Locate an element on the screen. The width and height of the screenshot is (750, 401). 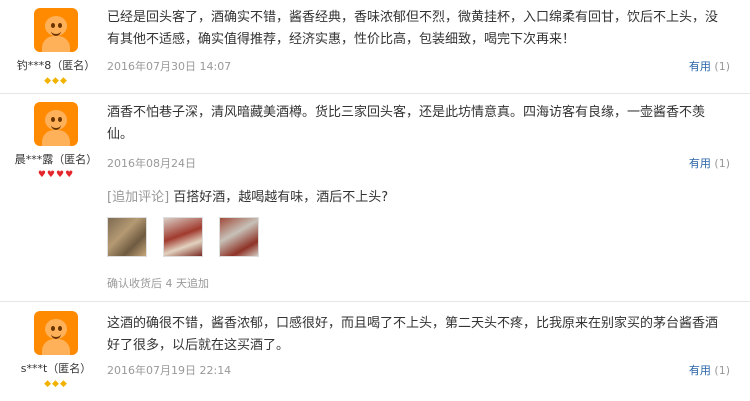
reviewer-info: s***t（匿名） ◆◆◆ is located at coordinates (56, 350).